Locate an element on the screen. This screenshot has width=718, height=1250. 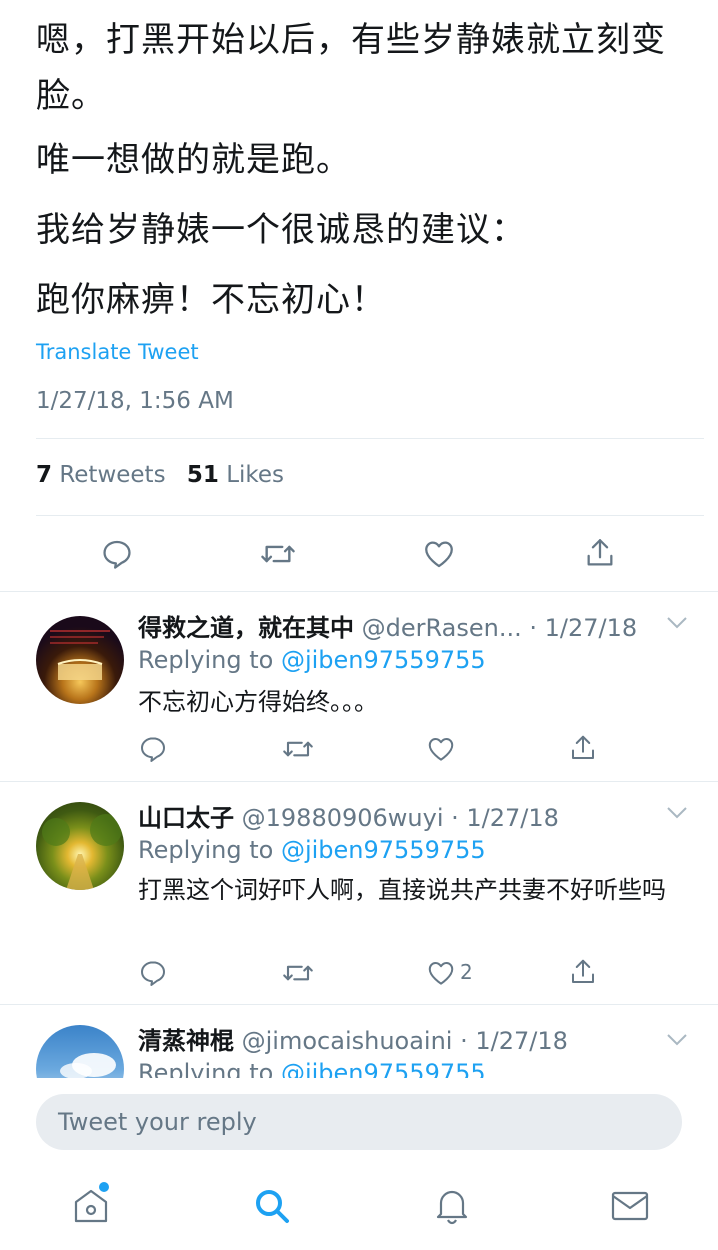
messages-icon is located at coordinates (630, 1208).